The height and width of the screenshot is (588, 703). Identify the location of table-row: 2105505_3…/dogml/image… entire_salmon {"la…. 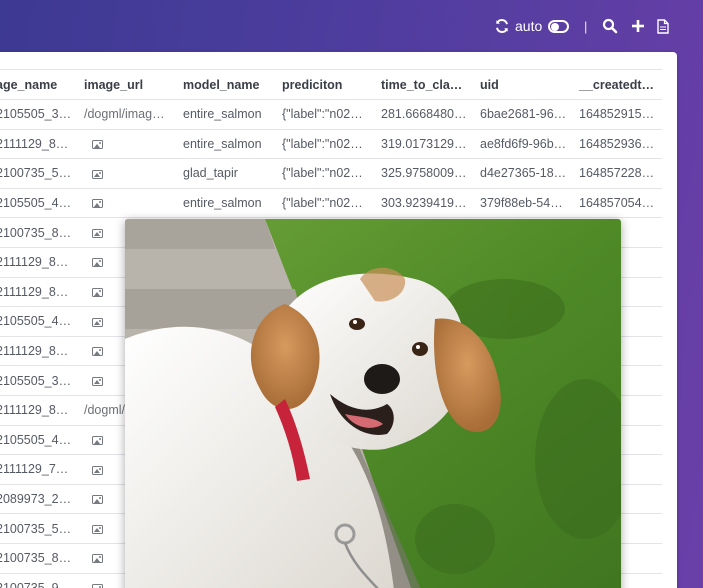
(331, 114).